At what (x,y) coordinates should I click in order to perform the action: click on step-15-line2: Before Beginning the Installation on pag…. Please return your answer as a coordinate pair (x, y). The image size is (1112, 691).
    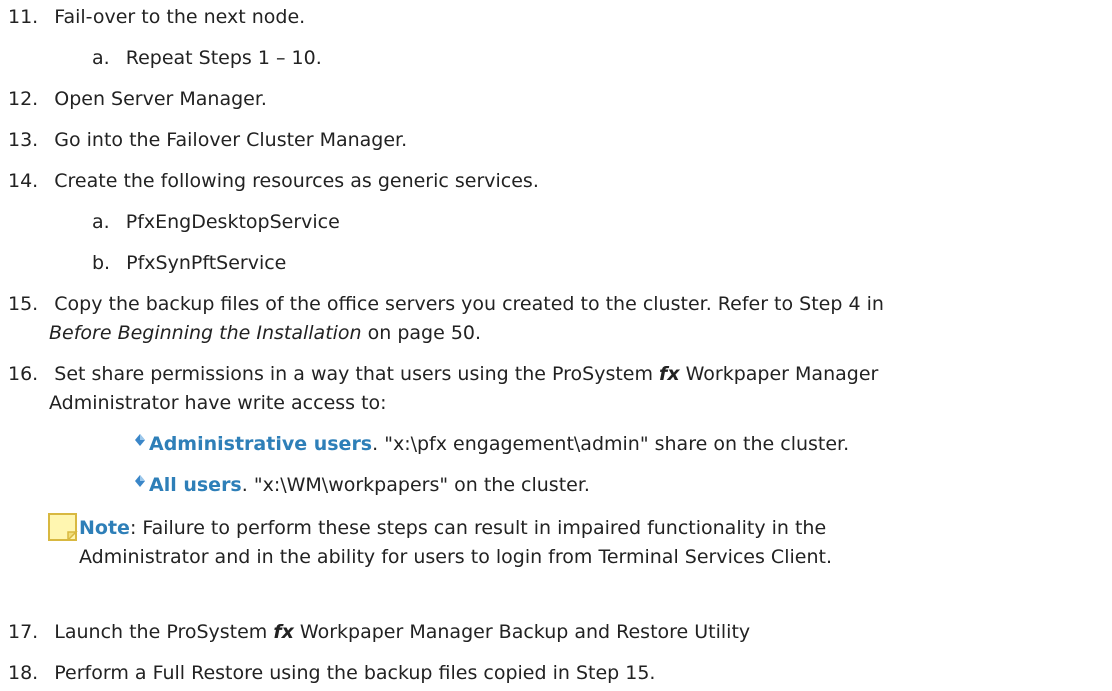
    Looking at the image, I should click on (265, 333).